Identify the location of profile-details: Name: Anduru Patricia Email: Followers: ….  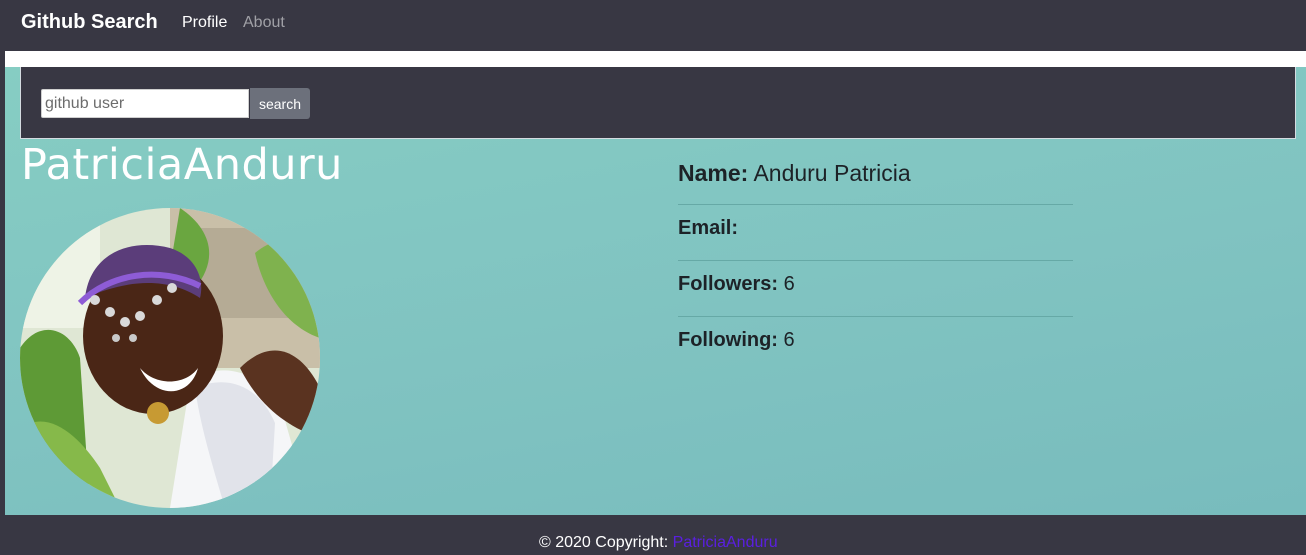
(875, 261).